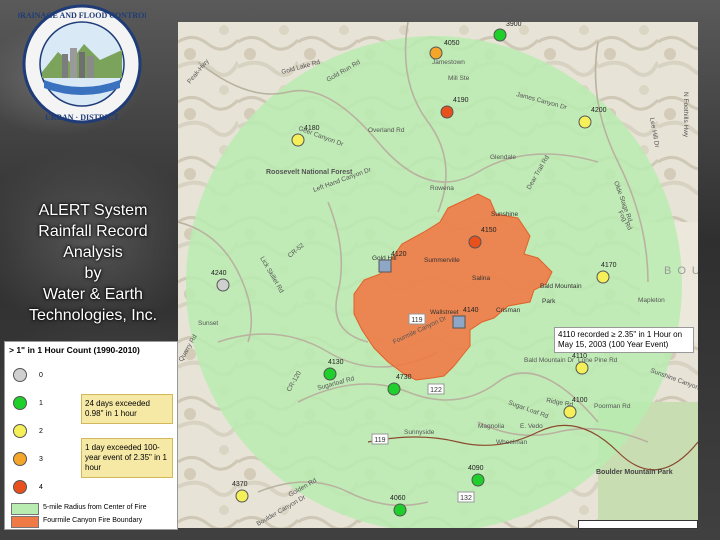  Describe the element at coordinates (82, 15) in the screenshot. I see `svg-text: DRAINAGE AND FLOOD CONTROL` at that location.